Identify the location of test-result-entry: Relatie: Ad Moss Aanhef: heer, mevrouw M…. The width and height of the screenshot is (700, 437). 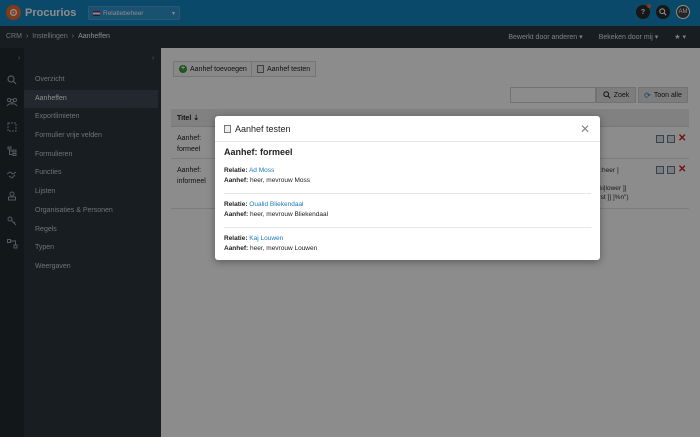
(407, 176).